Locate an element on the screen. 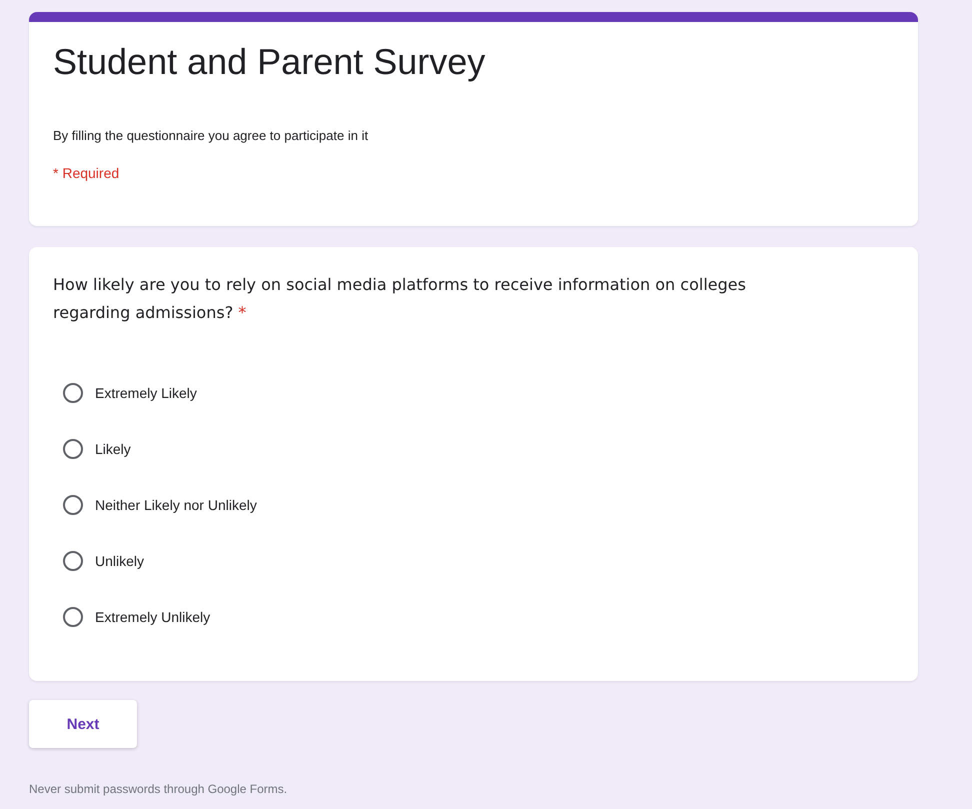 Image resolution: width=972 pixels, height=809 pixels. radio-option: Extremely Unlikely is located at coordinates (135, 617).